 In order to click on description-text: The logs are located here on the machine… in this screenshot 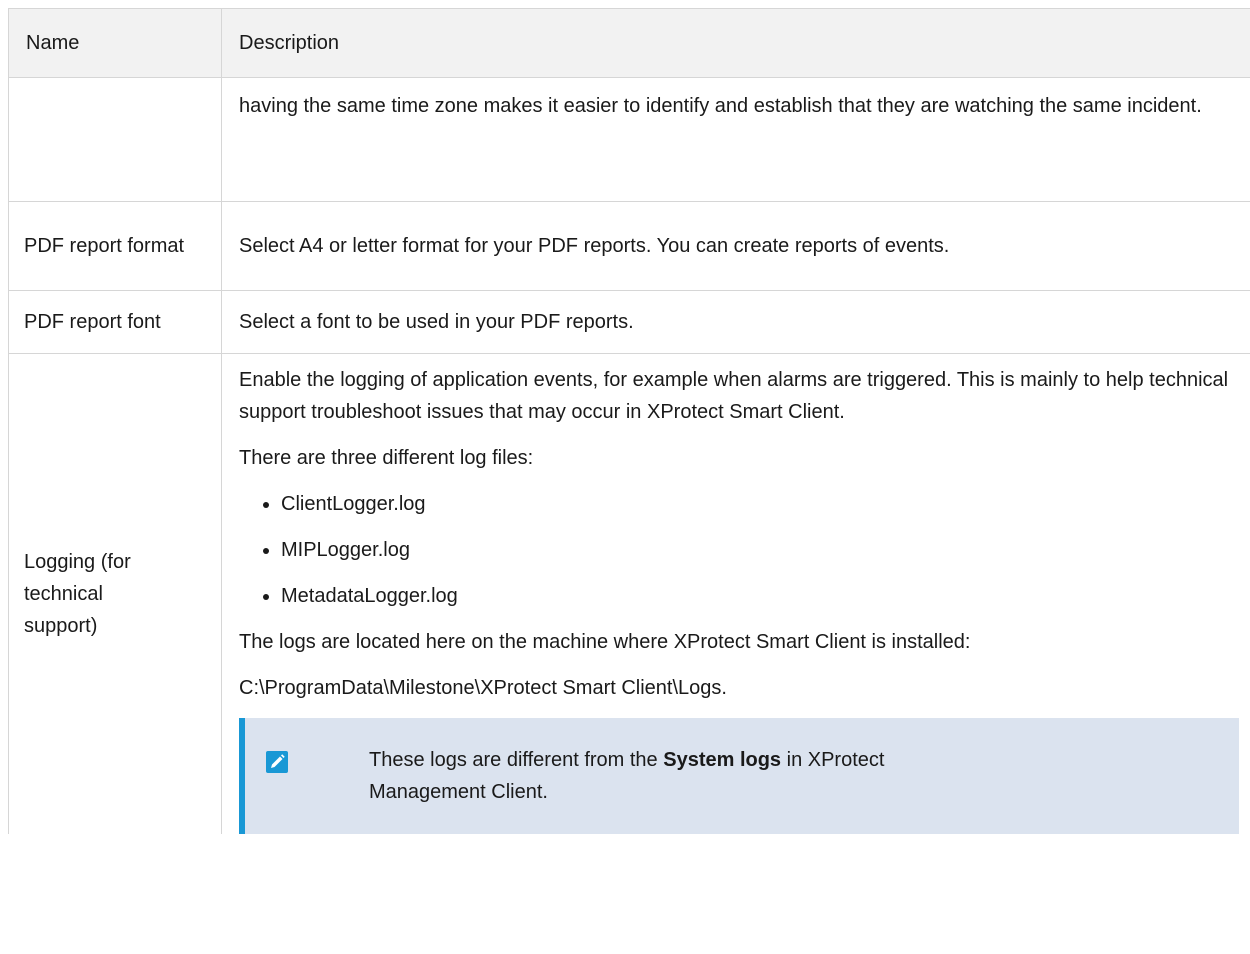, I will do `click(605, 642)`.